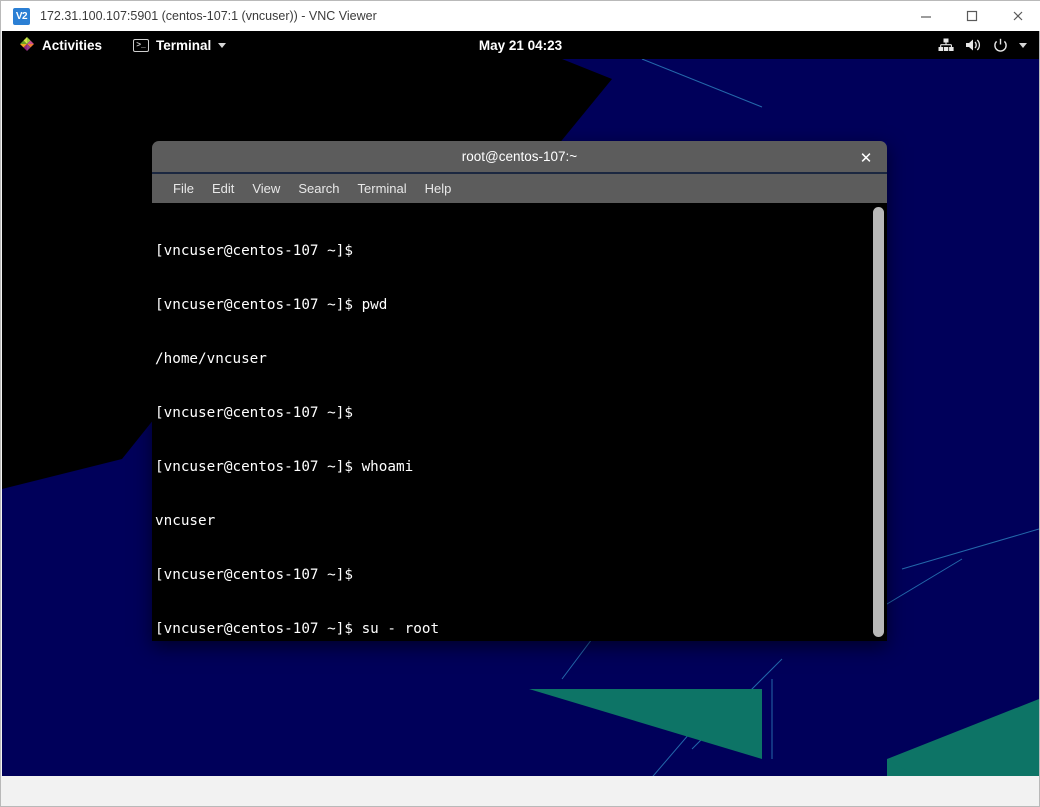  I want to click on terminal-line: [vncuser@centos-107 ~]$ whoami, so click(284, 467).